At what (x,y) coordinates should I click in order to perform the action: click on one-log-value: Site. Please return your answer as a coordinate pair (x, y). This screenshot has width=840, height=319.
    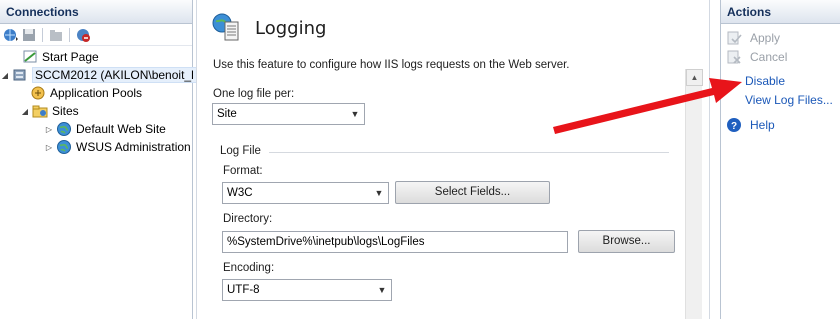
    Looking at the image, I should click on (227, 114).